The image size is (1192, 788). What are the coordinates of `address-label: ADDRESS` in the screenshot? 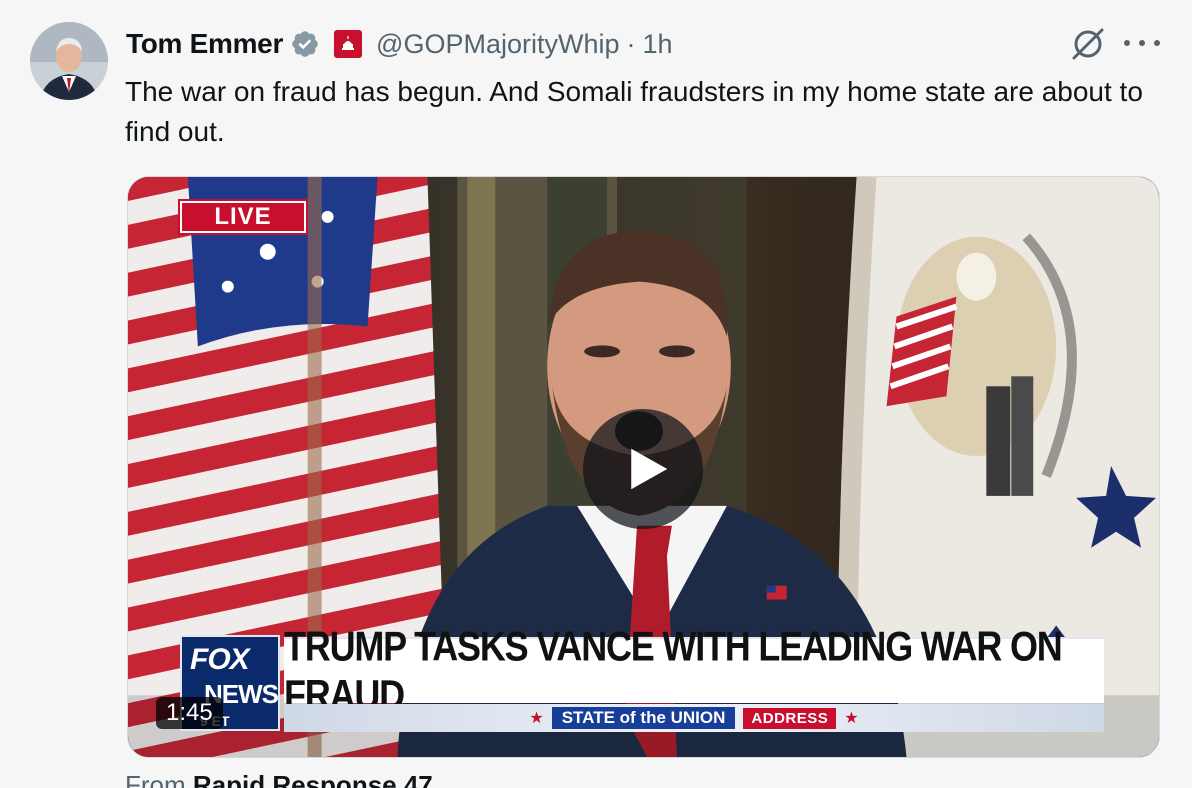 It's located at (790, 718).